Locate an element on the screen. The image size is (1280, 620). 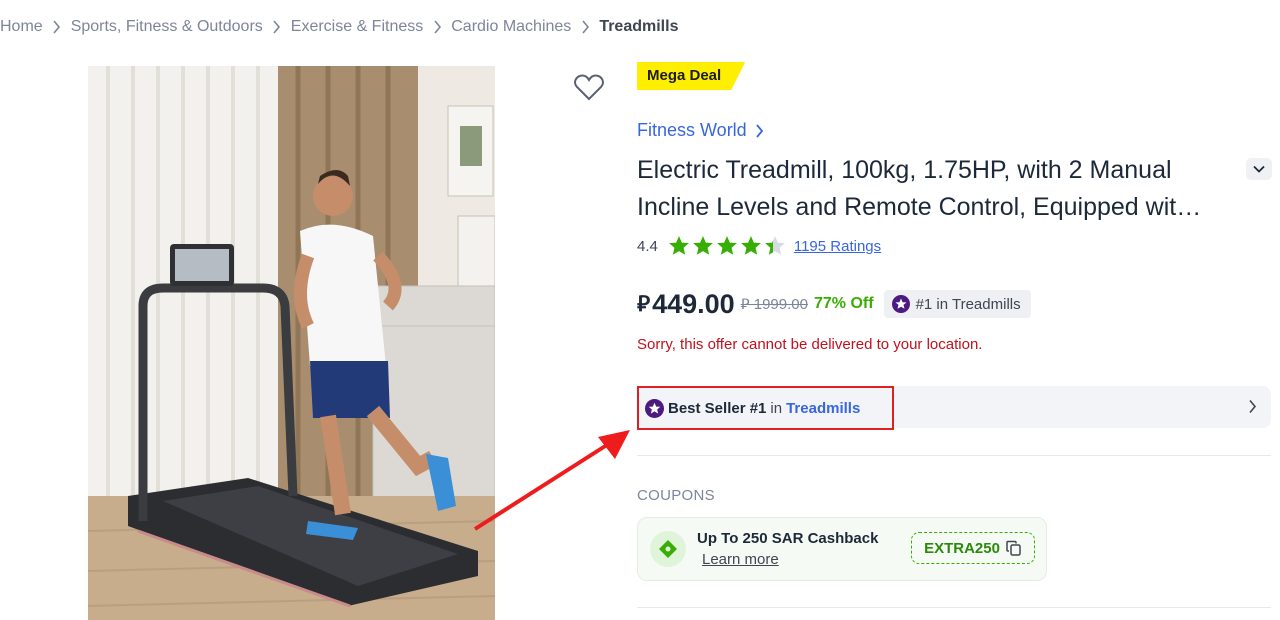
chevron-down-icon is located at coordinates (1259, 169).